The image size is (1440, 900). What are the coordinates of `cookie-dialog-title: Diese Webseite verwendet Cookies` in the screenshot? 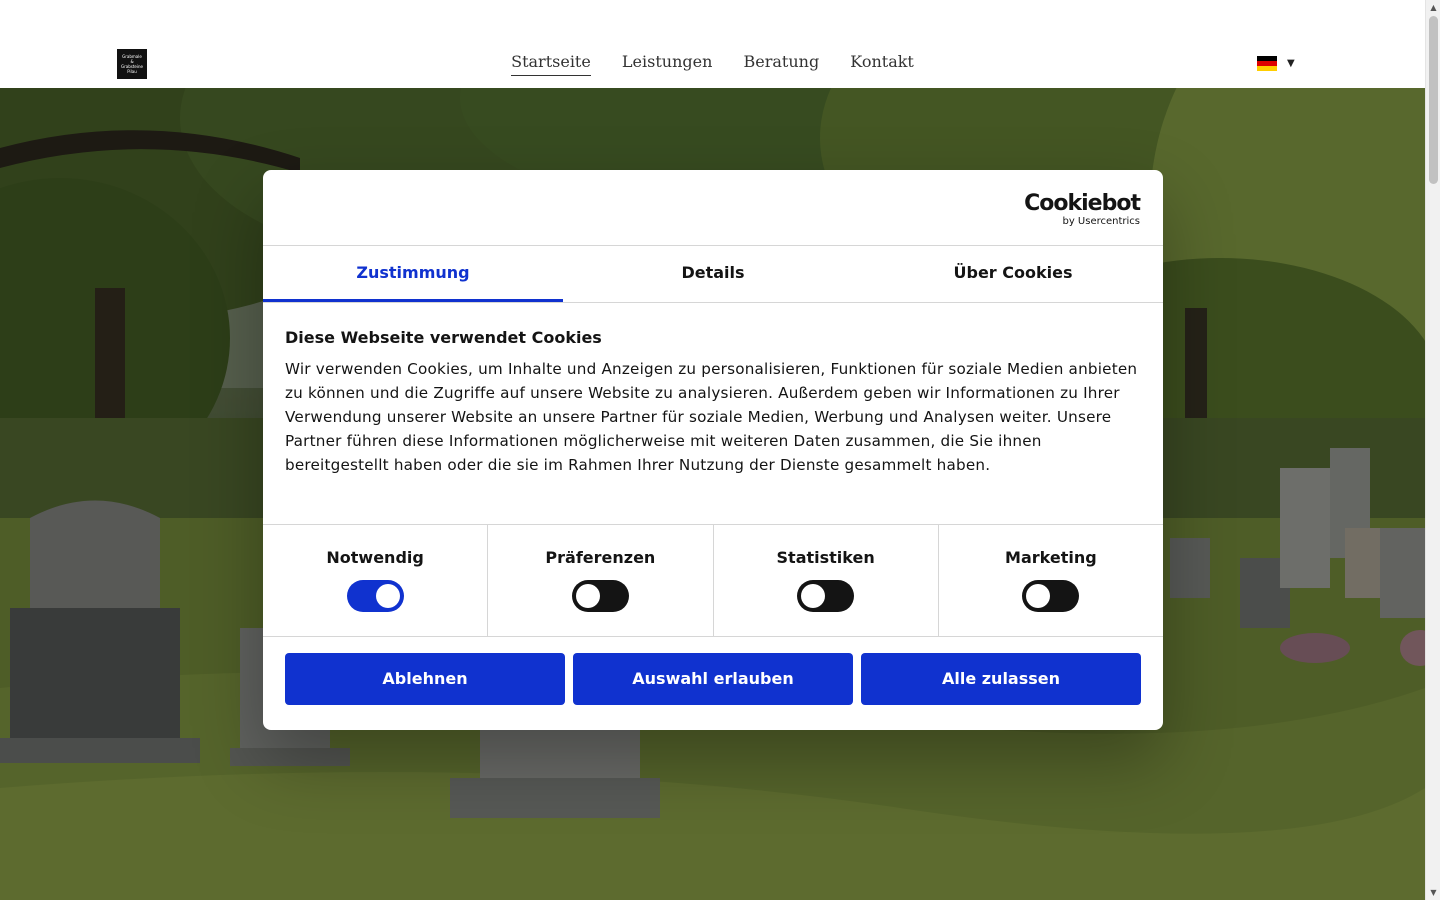 It's located at (443, 337).